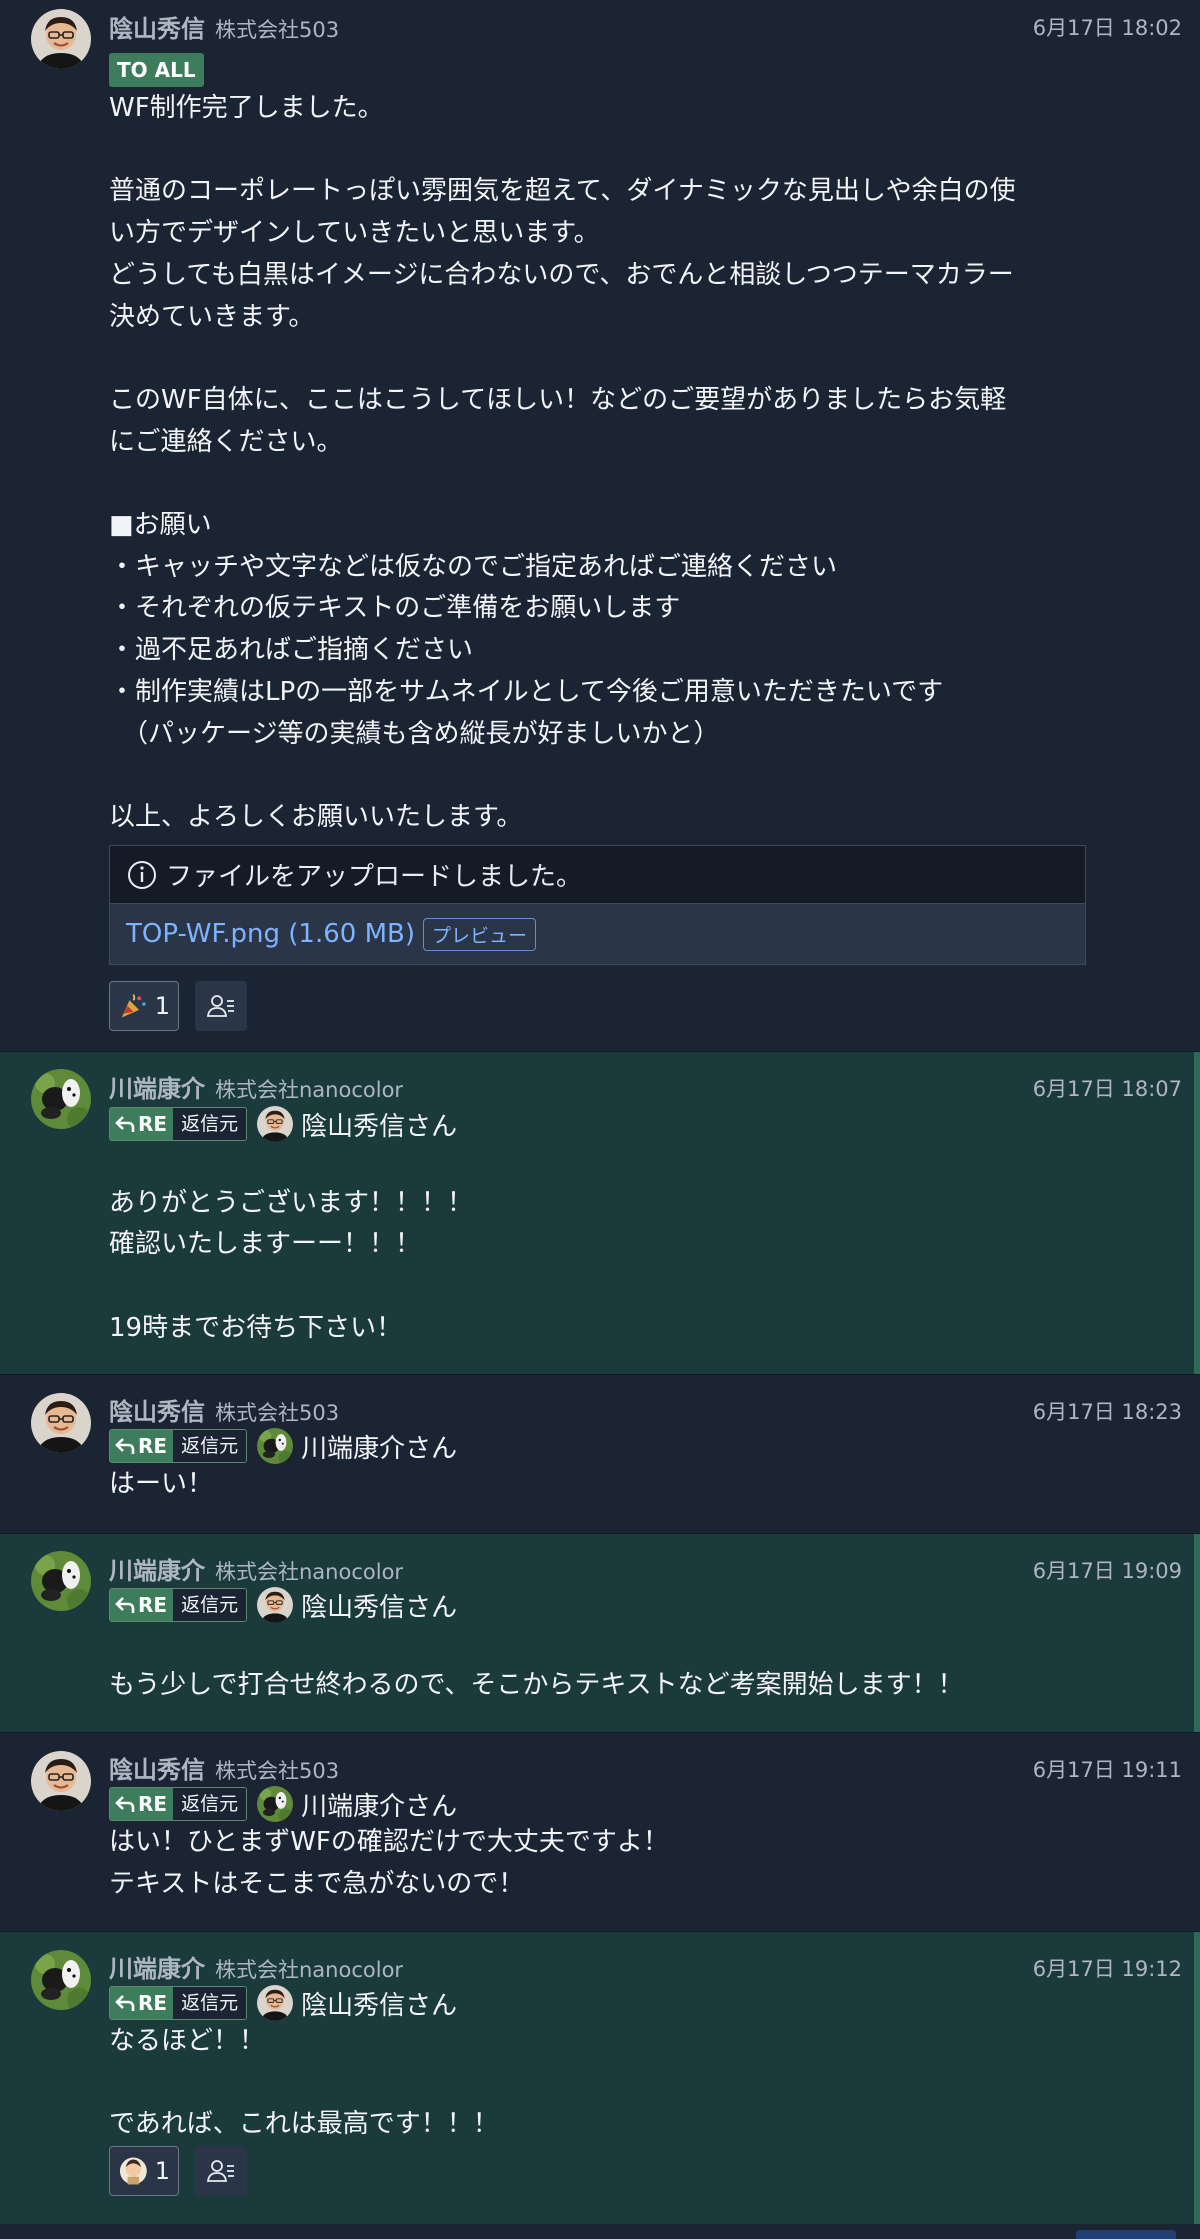 The width and height of the screenshot is (1200, 2239). I want to click on timestamp: 6月17日 18:02, so click(1107, 28).